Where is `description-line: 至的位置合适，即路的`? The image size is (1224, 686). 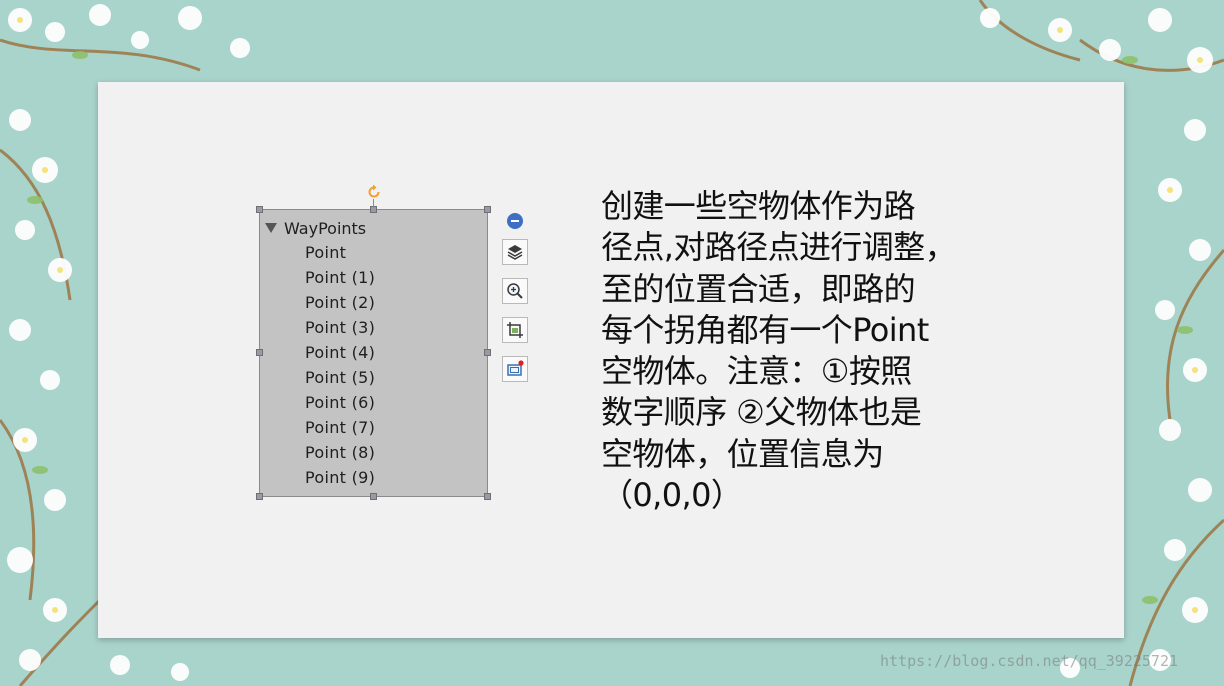 description-line: 至的位置合适，即路的 is located at coordinates (758, 288).